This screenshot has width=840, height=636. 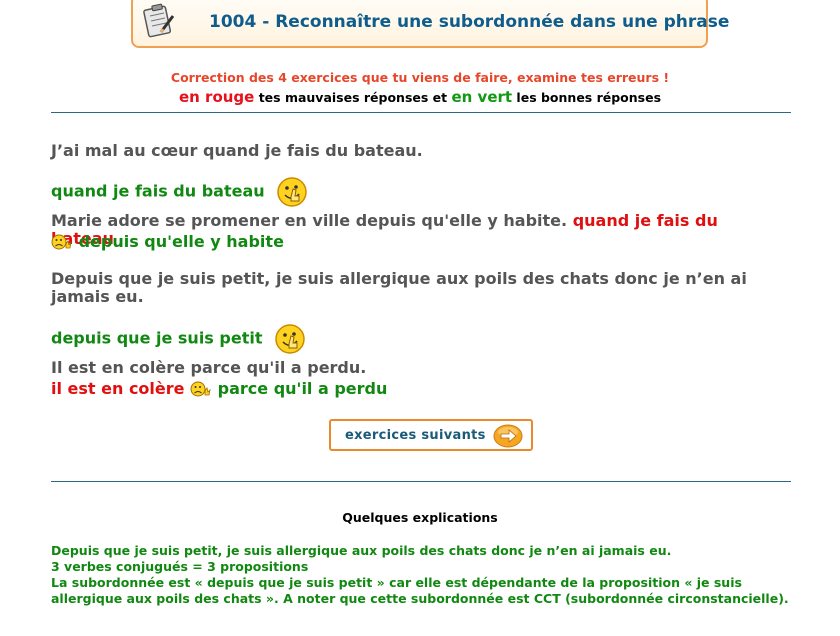 I want to click on exercise-answer: quand je fais du bateau, so click(x=179, y=192).